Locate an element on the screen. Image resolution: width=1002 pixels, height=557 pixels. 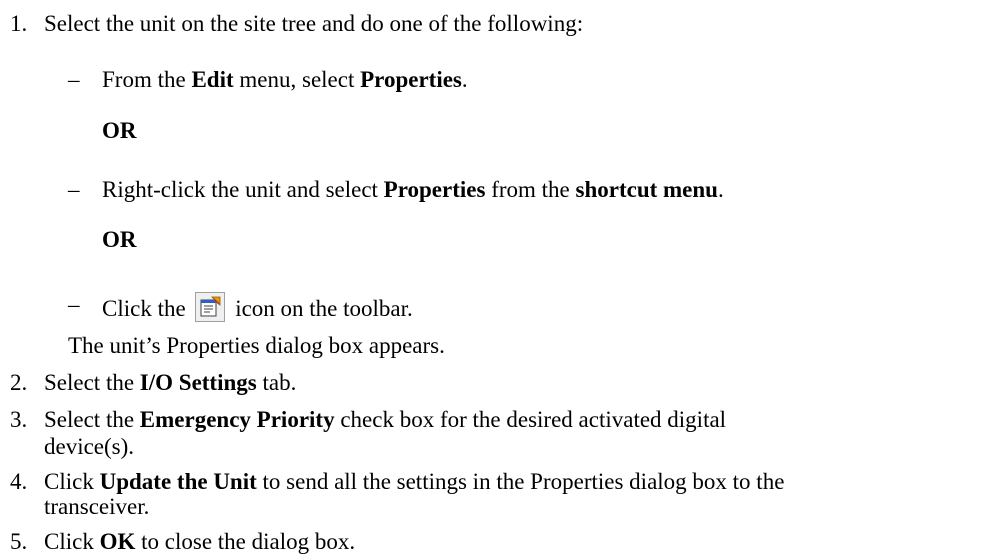
option-text: Click the icon on the toolbar. is located at coordinates (257, 307).